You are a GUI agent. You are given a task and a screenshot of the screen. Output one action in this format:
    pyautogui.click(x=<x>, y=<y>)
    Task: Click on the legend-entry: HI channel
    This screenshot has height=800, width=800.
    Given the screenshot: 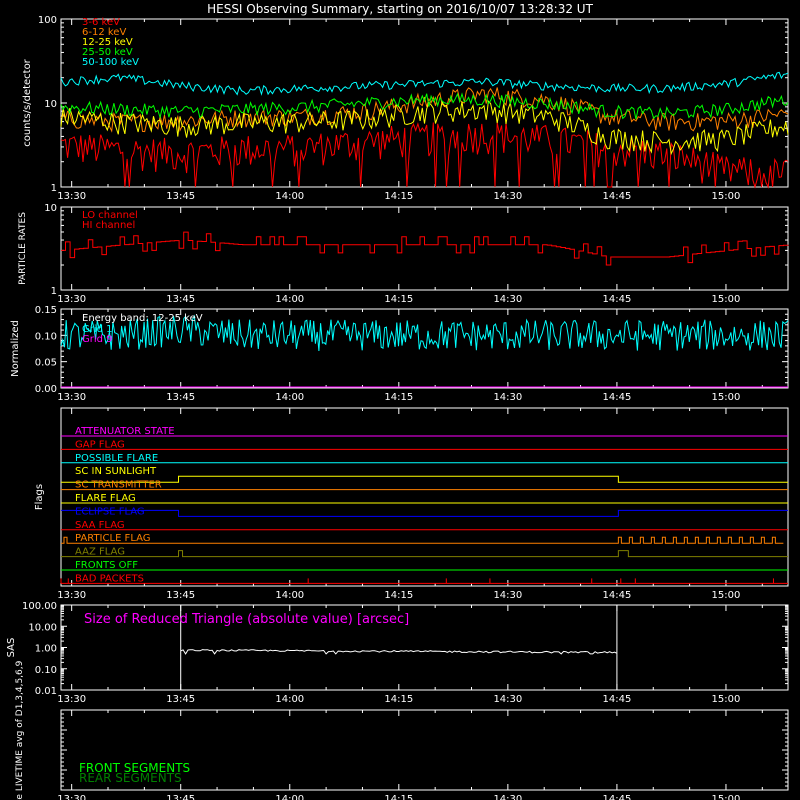 What is the action you would take?
    pyautogui.click(x=108, y=225)
    